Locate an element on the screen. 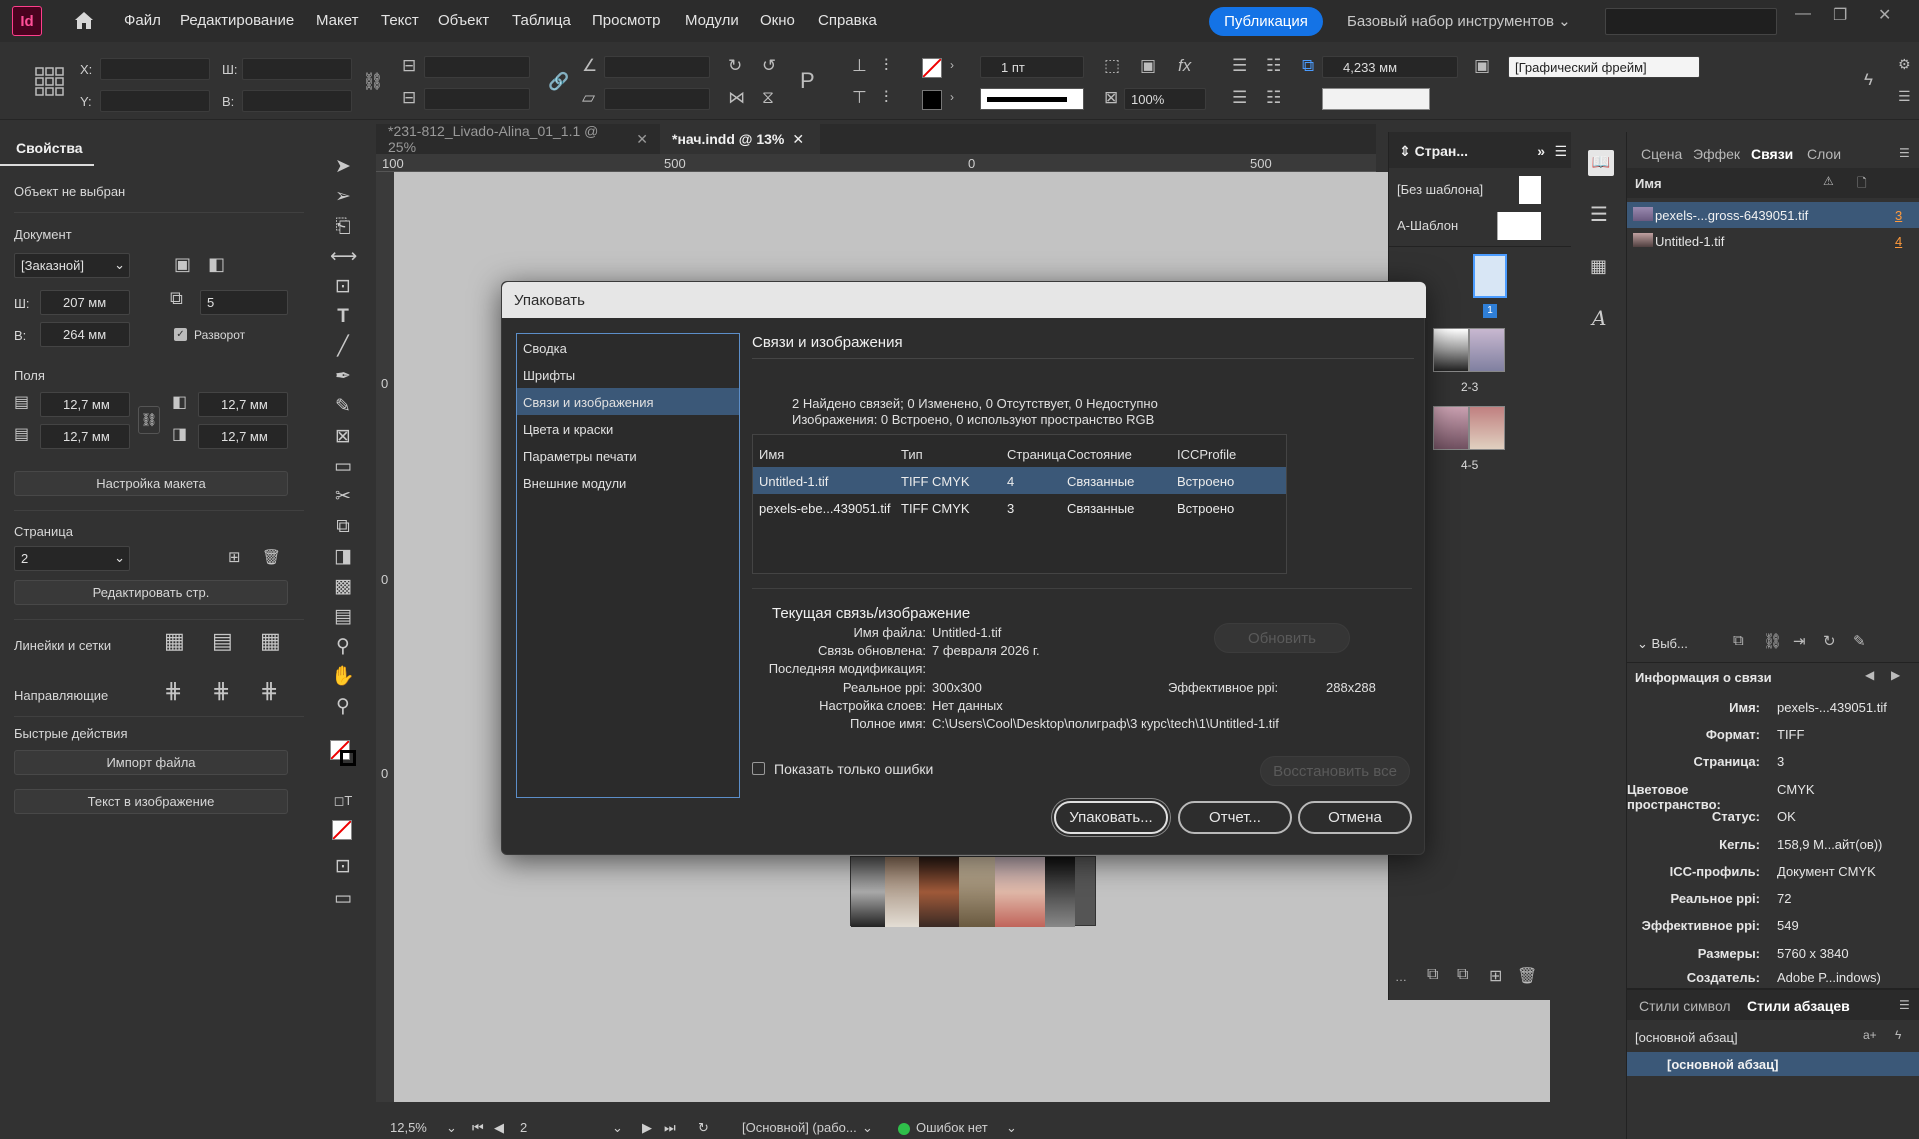 This screenshot has height=1139, width=1919. properties-tab: Свойства is located at coordinates (47, 149).